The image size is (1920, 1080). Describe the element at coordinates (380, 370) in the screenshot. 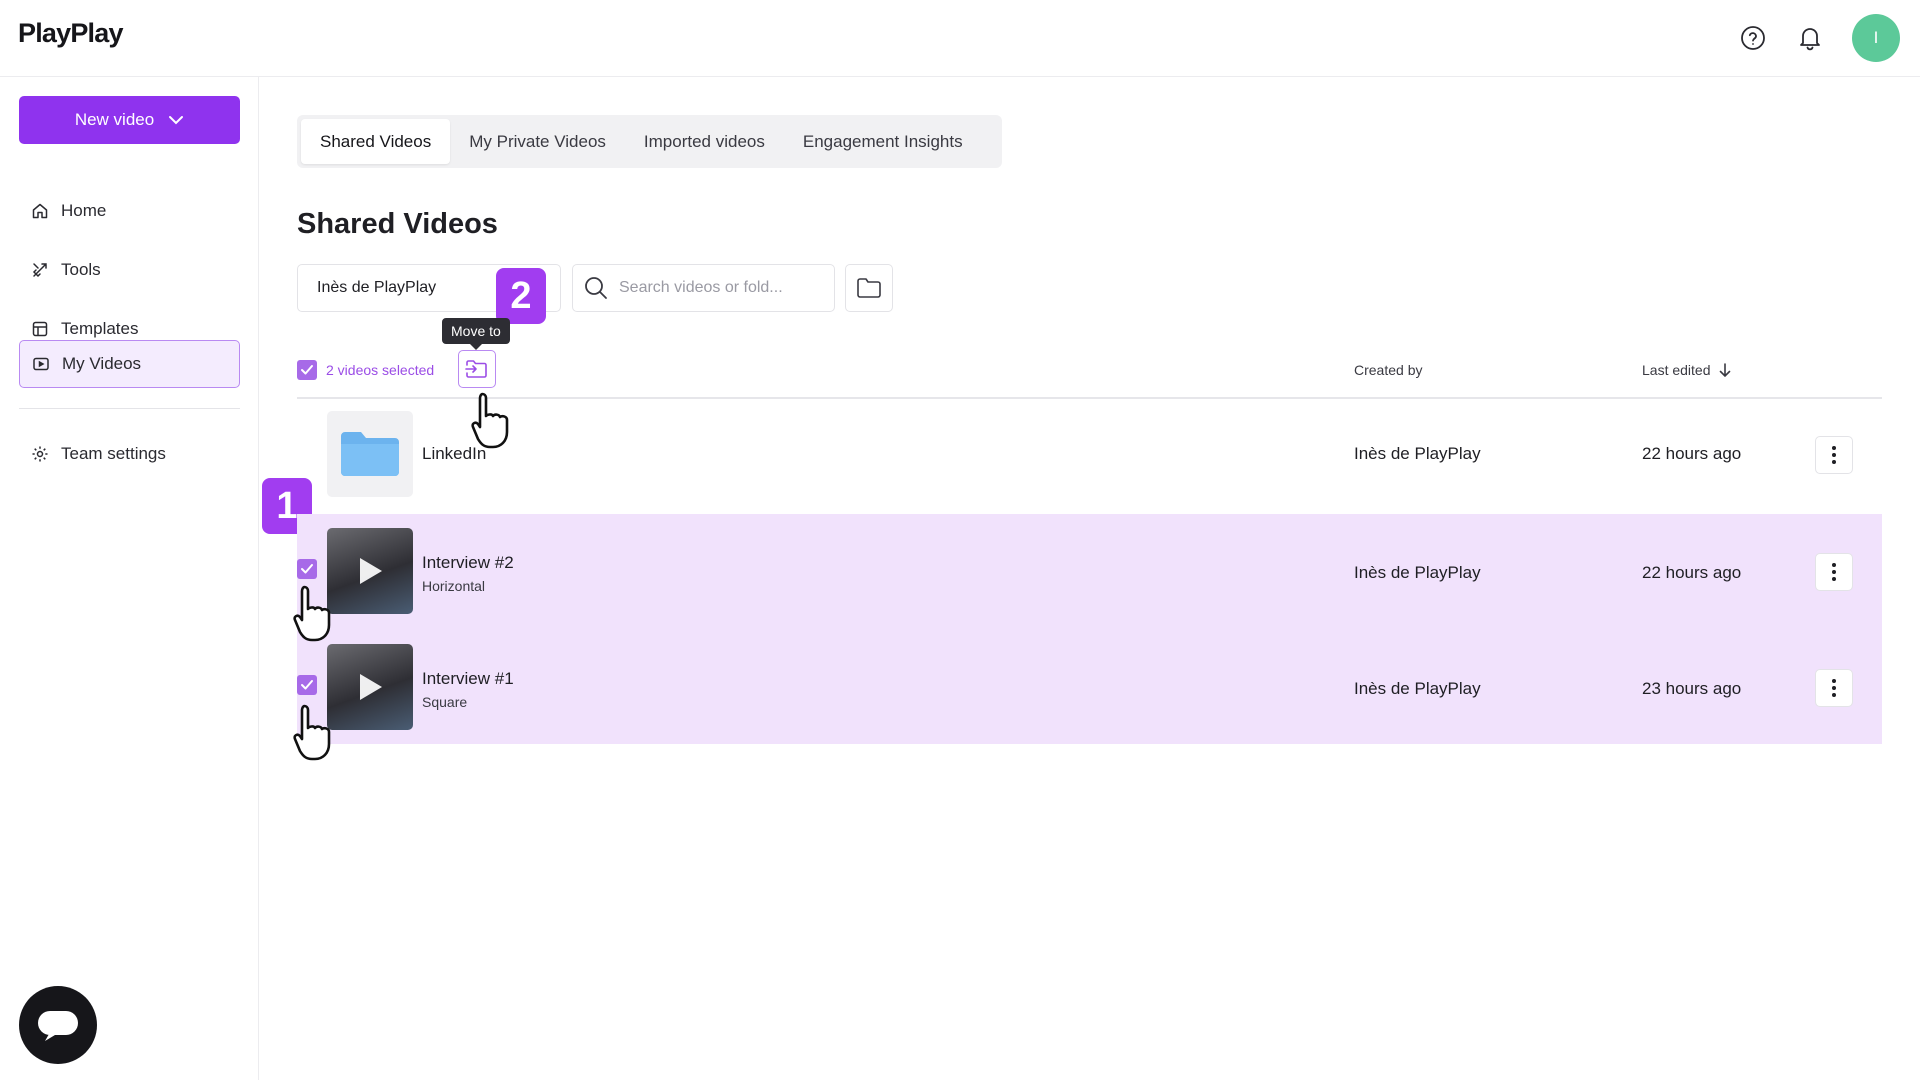

I see `selection-count: 2 videos selected` at that location.